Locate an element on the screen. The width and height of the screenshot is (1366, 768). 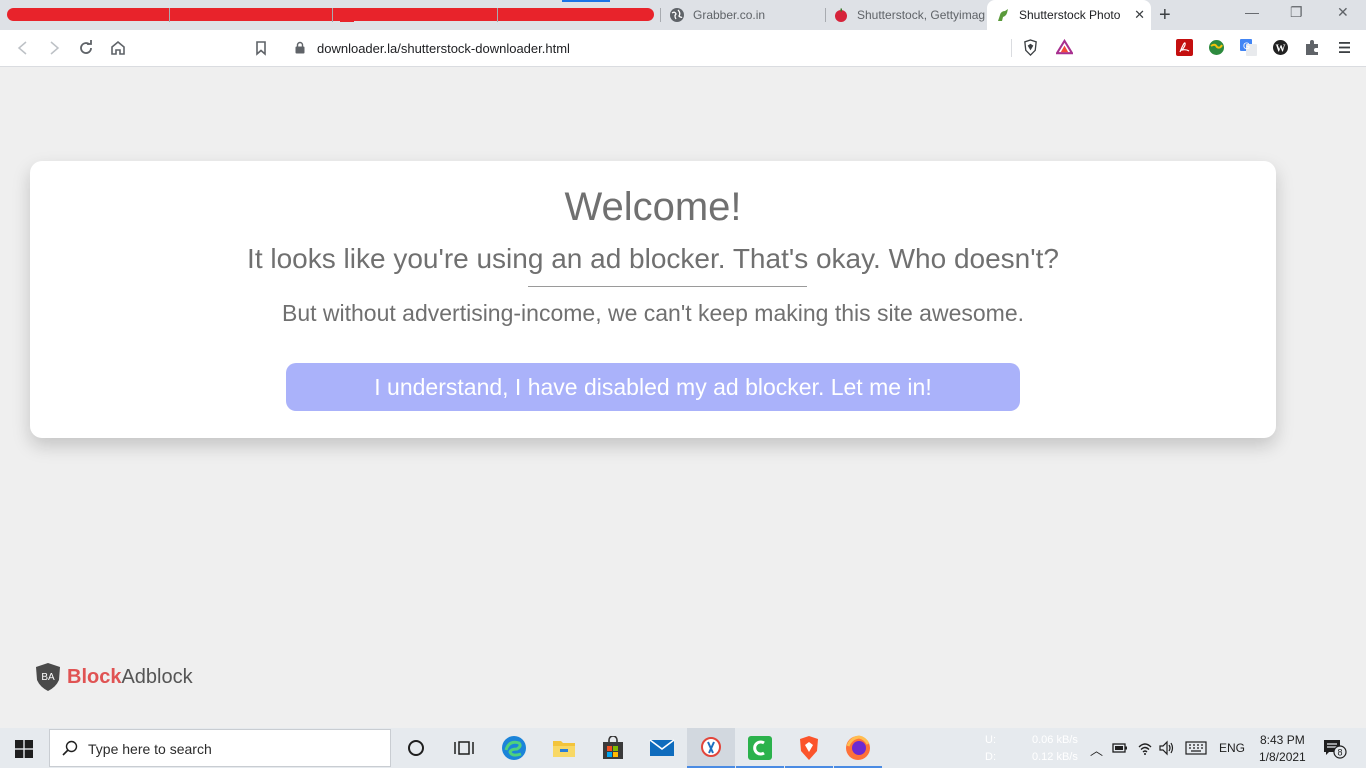
shield-icon: BA is located at coordinates (48, 677).